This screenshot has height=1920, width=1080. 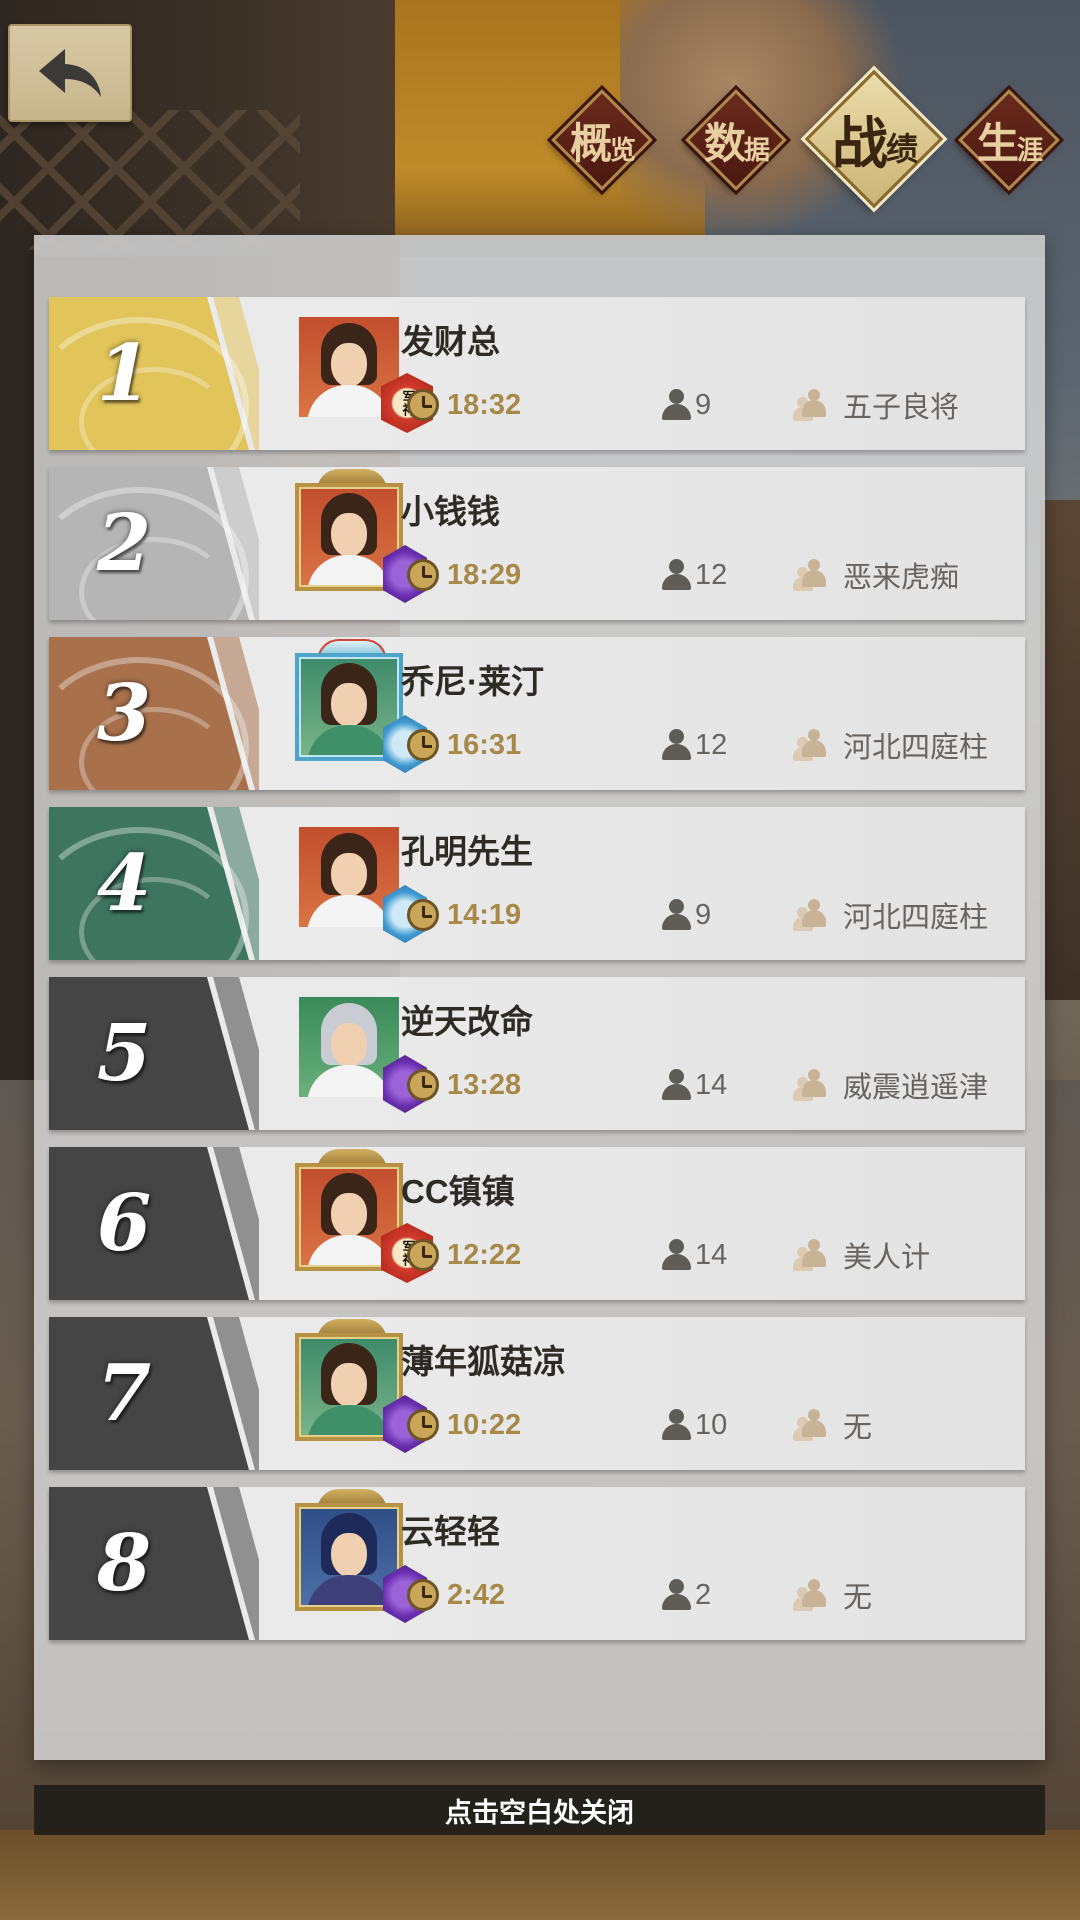 What do you see at coordinates (703, 1594) in the screenshot?
I see `kill-count-value: 2` at bounding box center [703, 1594].